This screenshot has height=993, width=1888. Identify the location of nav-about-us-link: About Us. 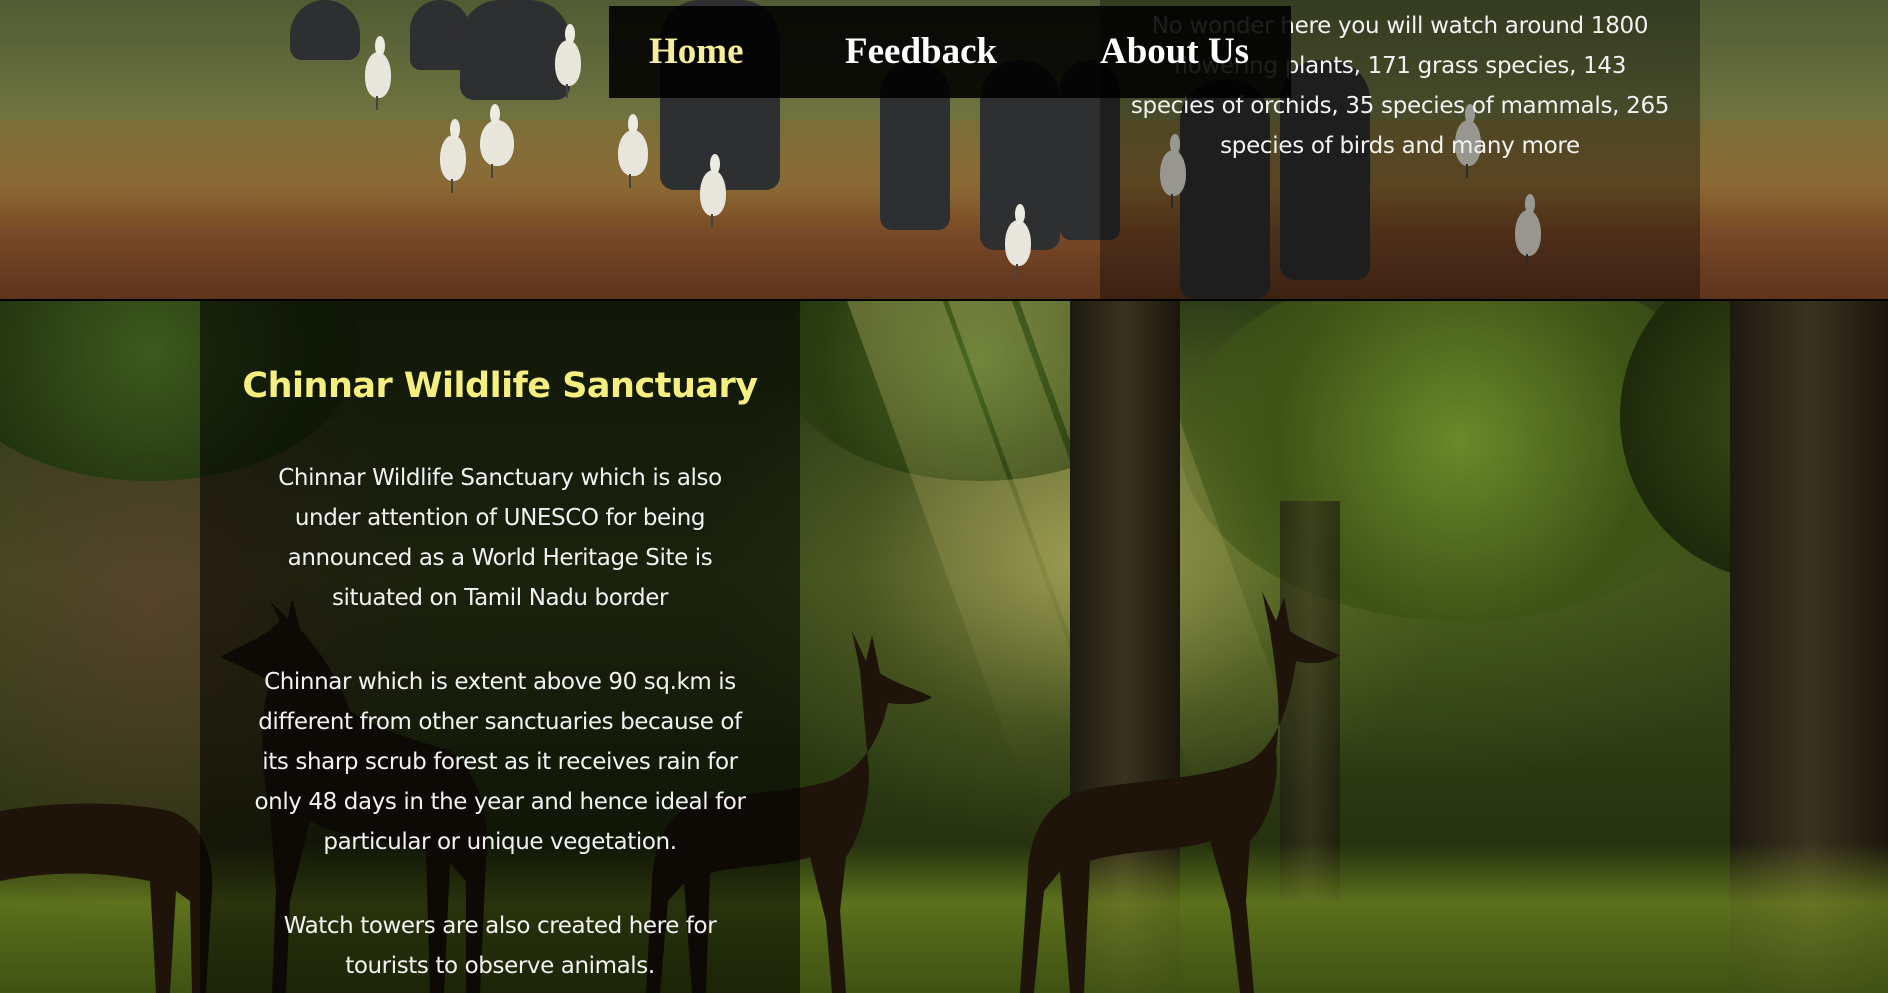
(1174, 51).